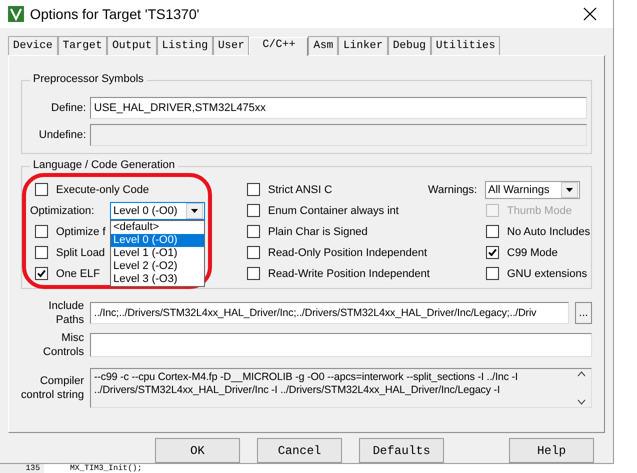  I want to click on text-area: --c99 -c --cpu Cortex-M4.fp -D__MICROLIB -g -O0 --apcs=interwork --split_sections -I ../Inc -I ../Drivers/STM32L4xx_HAL_Driver/Inc -I ../Drivers/STM32L4xx_HAL_Driver/Inc/Legacy -I, so click(341, 388).